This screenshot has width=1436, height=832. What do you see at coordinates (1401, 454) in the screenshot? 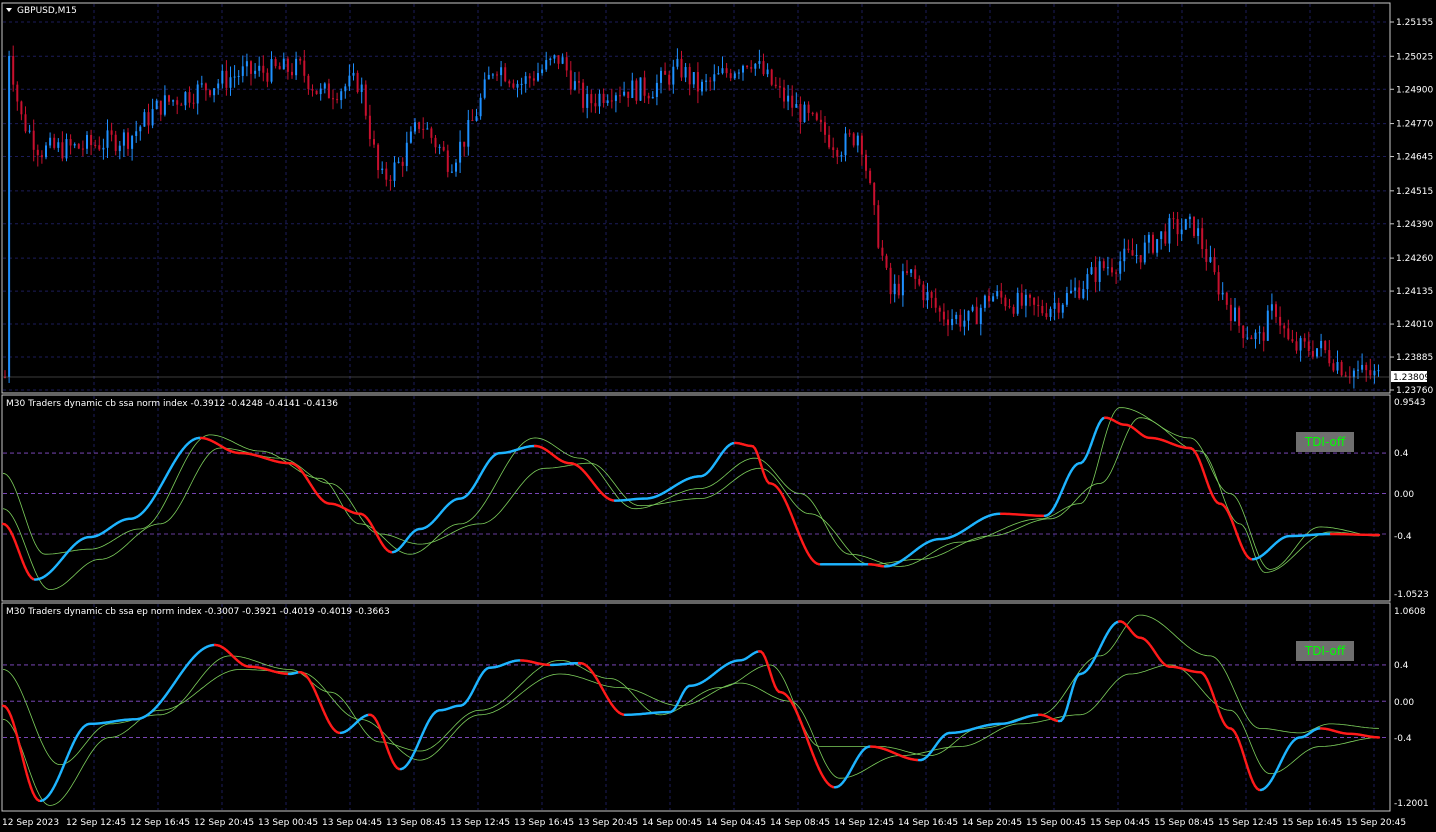
I see `ind1-axis-l1: 0.4` at bounding box center [1401, 454].